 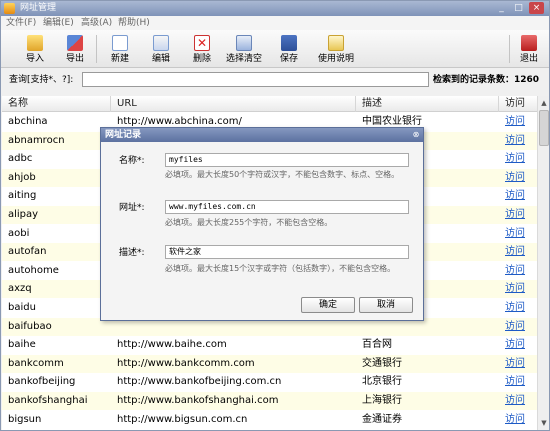 What do you see at coordinates (20, 159) in the screenshot?
I see `cell-name: adbc` at bounding box center [20, 159].